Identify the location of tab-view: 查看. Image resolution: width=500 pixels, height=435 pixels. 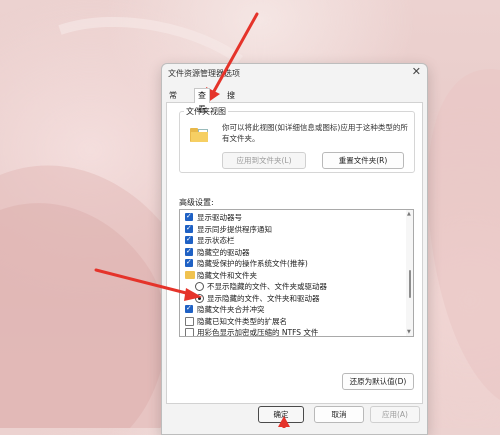
(202, 101).